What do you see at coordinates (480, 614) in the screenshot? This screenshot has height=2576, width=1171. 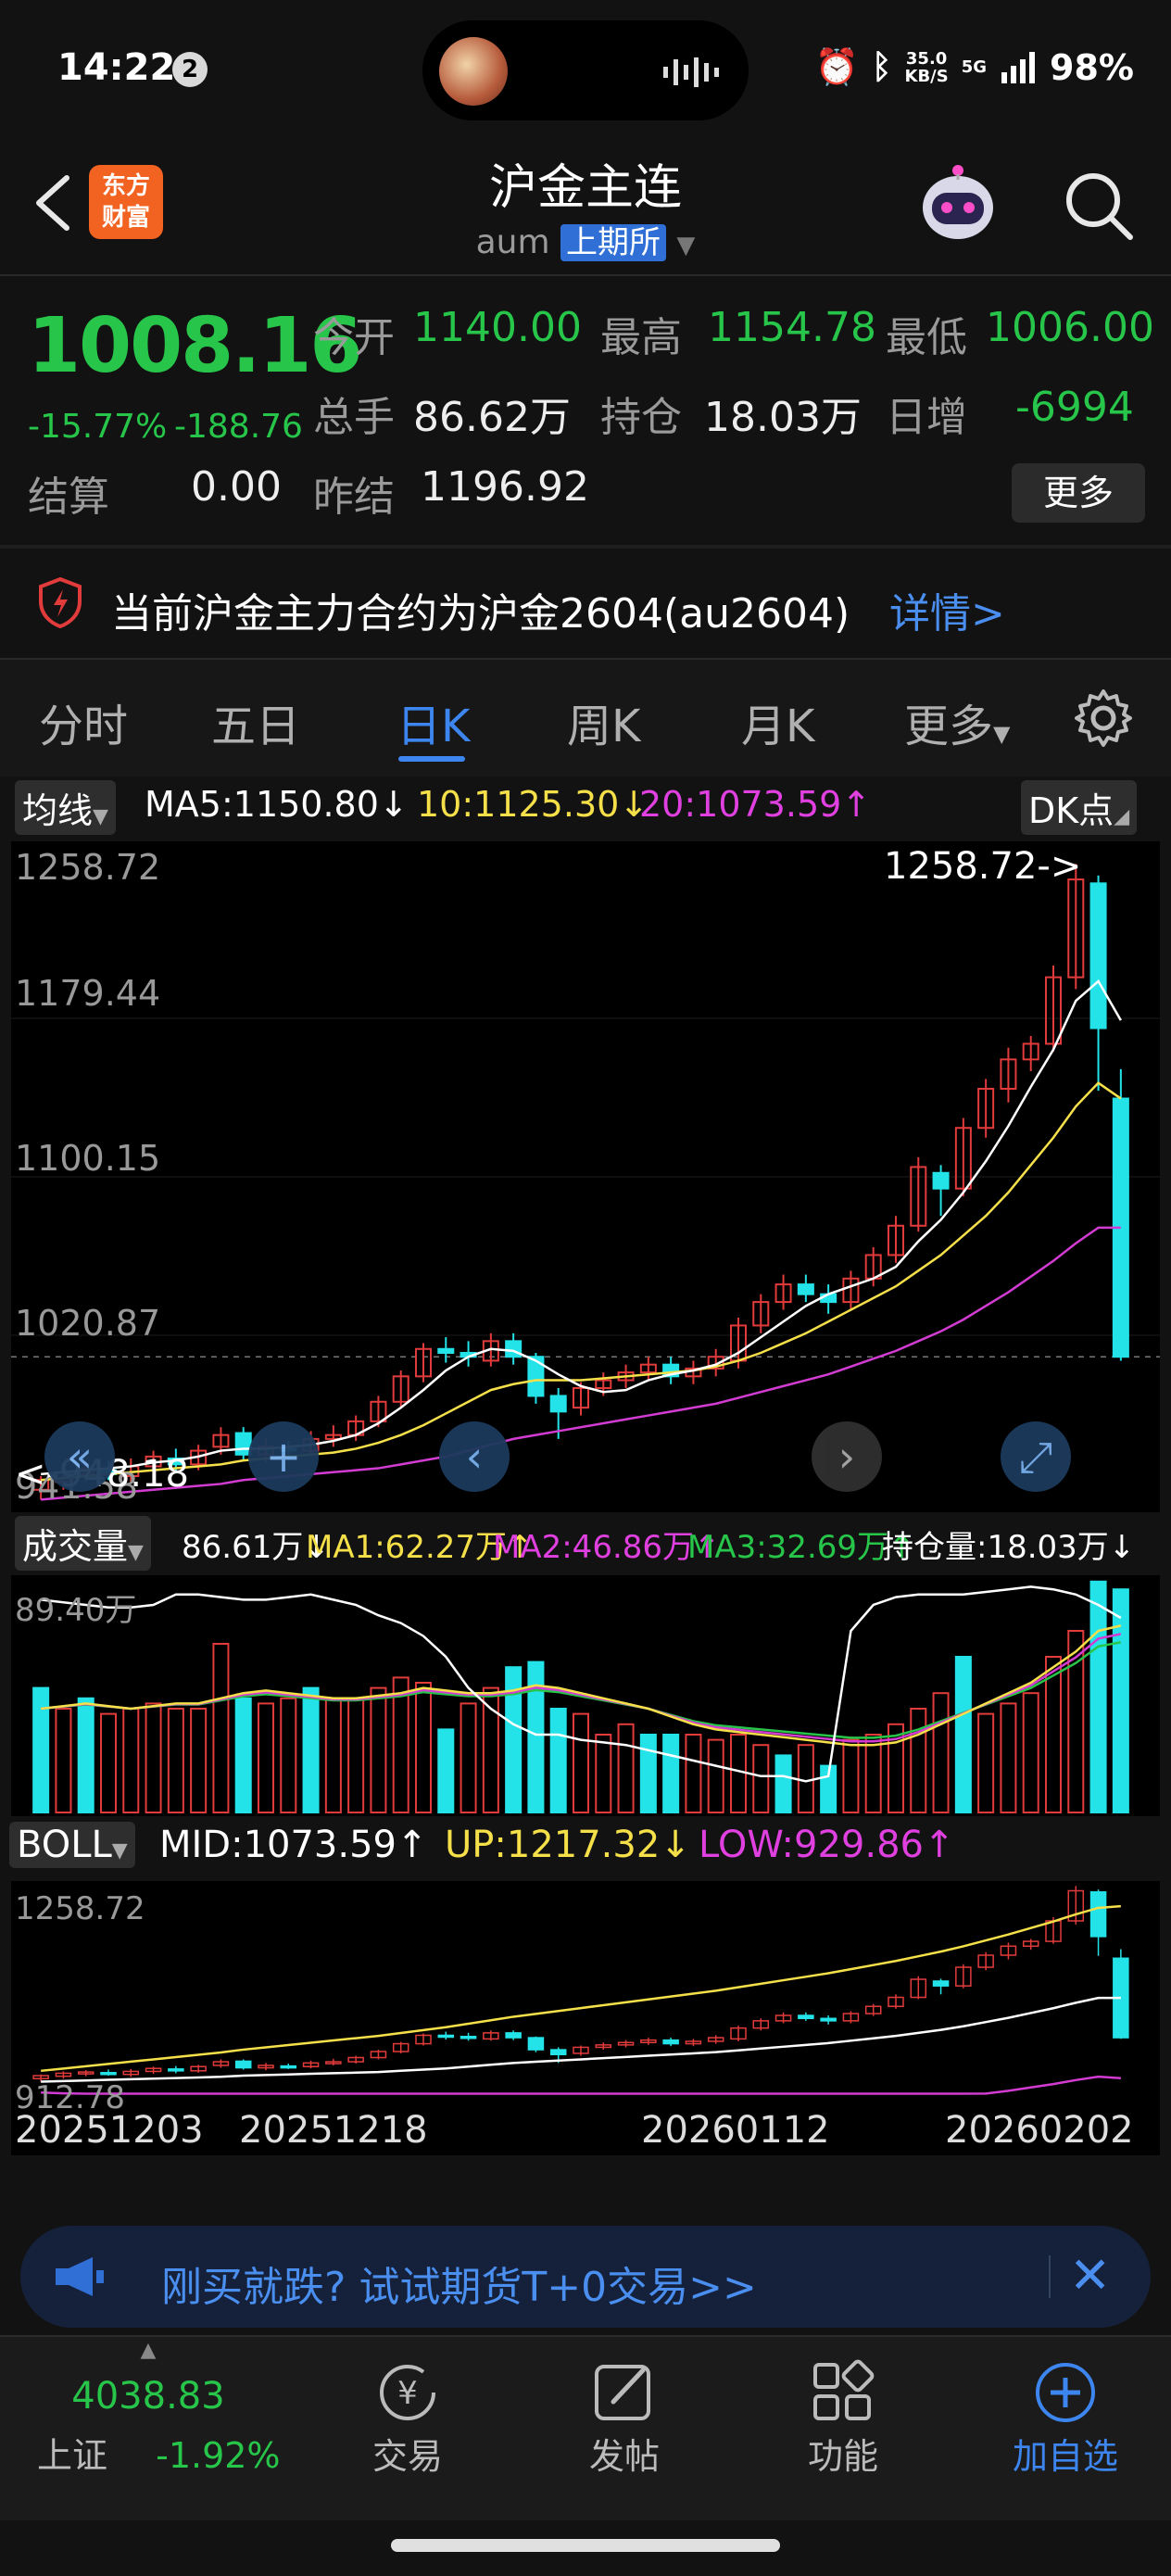 I see `notice-text: 当前沪金主力合约为沪金2604(au2604)` at bounding box center [480, 614].